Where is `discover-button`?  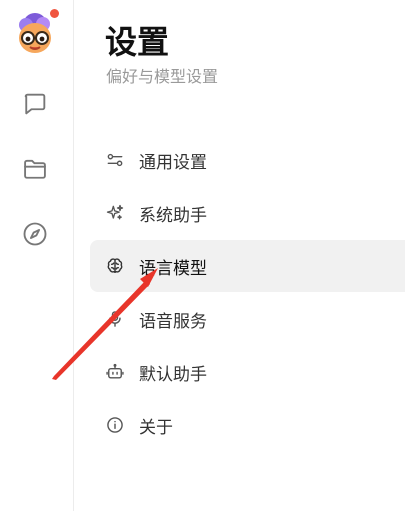
discover-button is located at coordinates (35, 236).